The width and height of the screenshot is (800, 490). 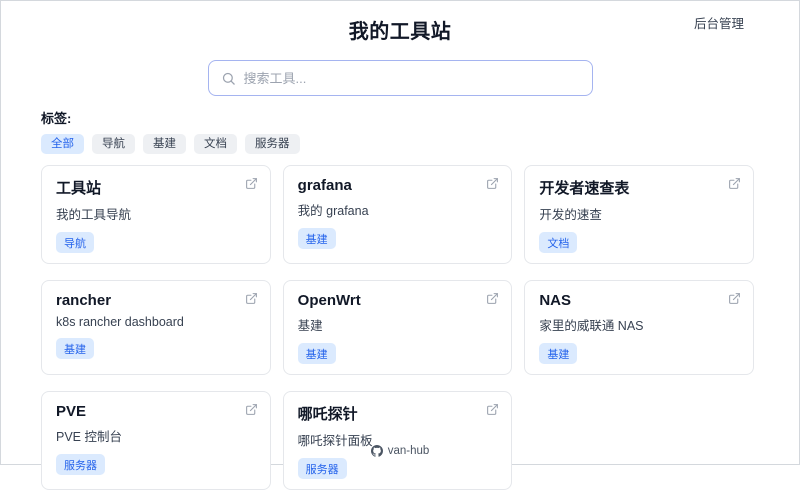 I want to click on tag-filter-all: 全部, so click(x=62, y=144).